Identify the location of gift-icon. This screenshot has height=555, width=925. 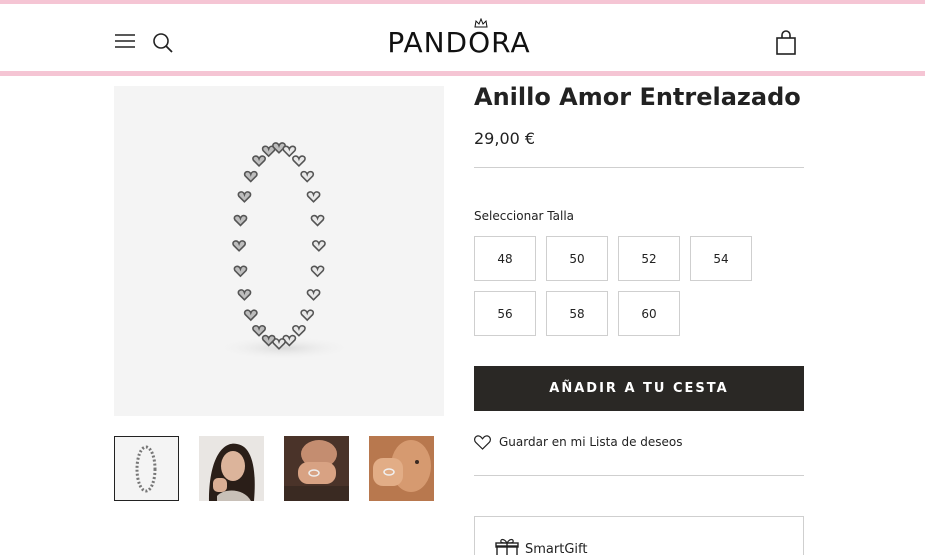
(507, 546).